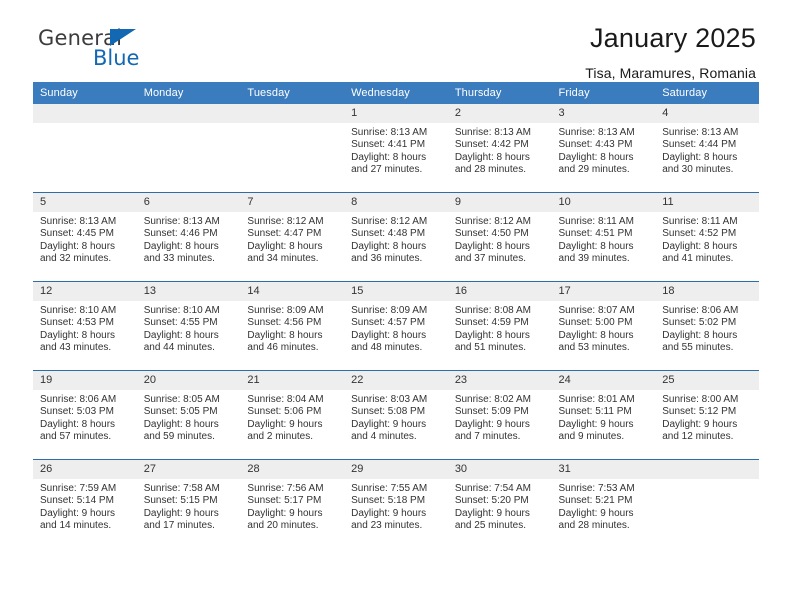 Image resolution: width=792 pixels, height=612 pixels. Describe the element at coordinates (387, 170) in the screenshot. I see `sun-info-line: and 27 minutes.` at that location.